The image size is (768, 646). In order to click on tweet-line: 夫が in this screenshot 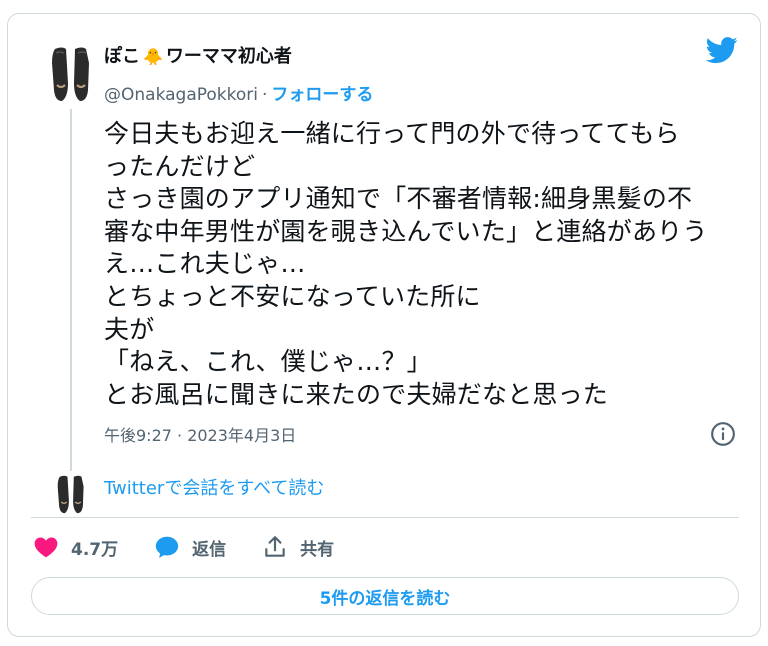, I will do `click(129, 329)`.